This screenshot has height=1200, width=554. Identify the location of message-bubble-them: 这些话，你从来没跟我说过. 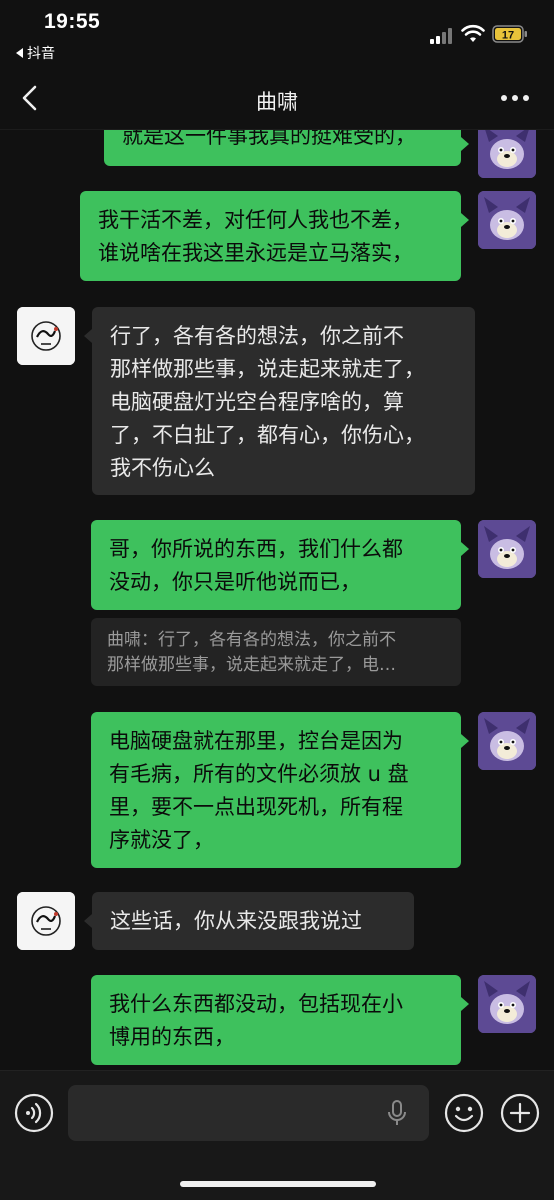
(253, 921).